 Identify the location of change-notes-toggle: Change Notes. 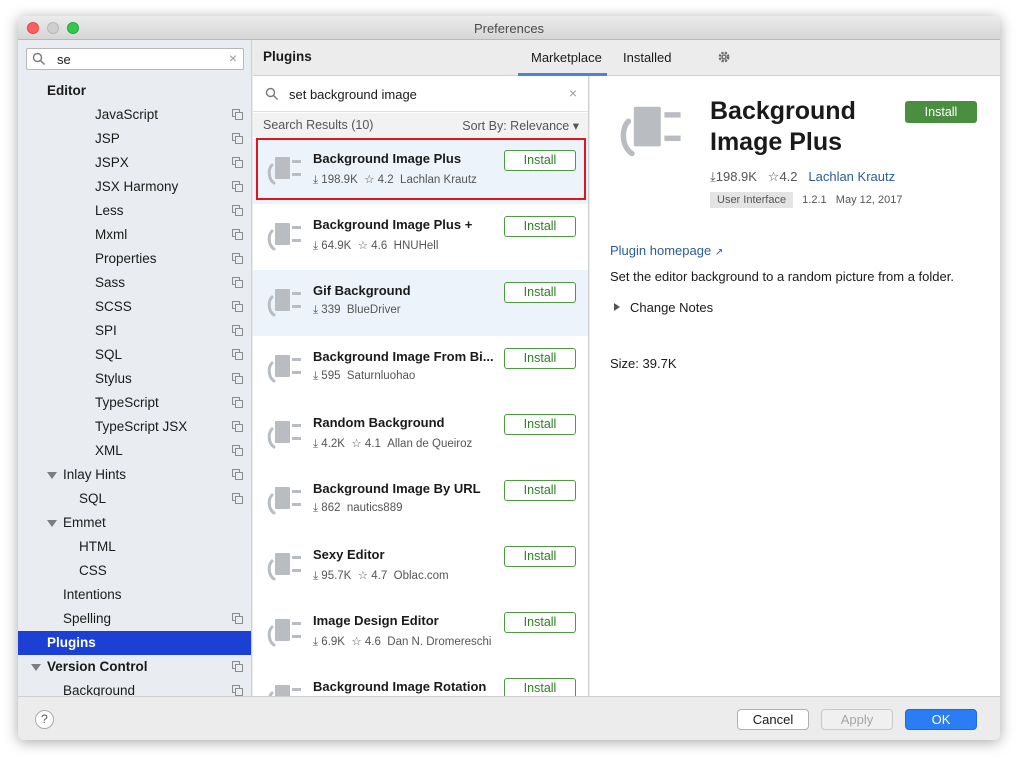
(661, 307).